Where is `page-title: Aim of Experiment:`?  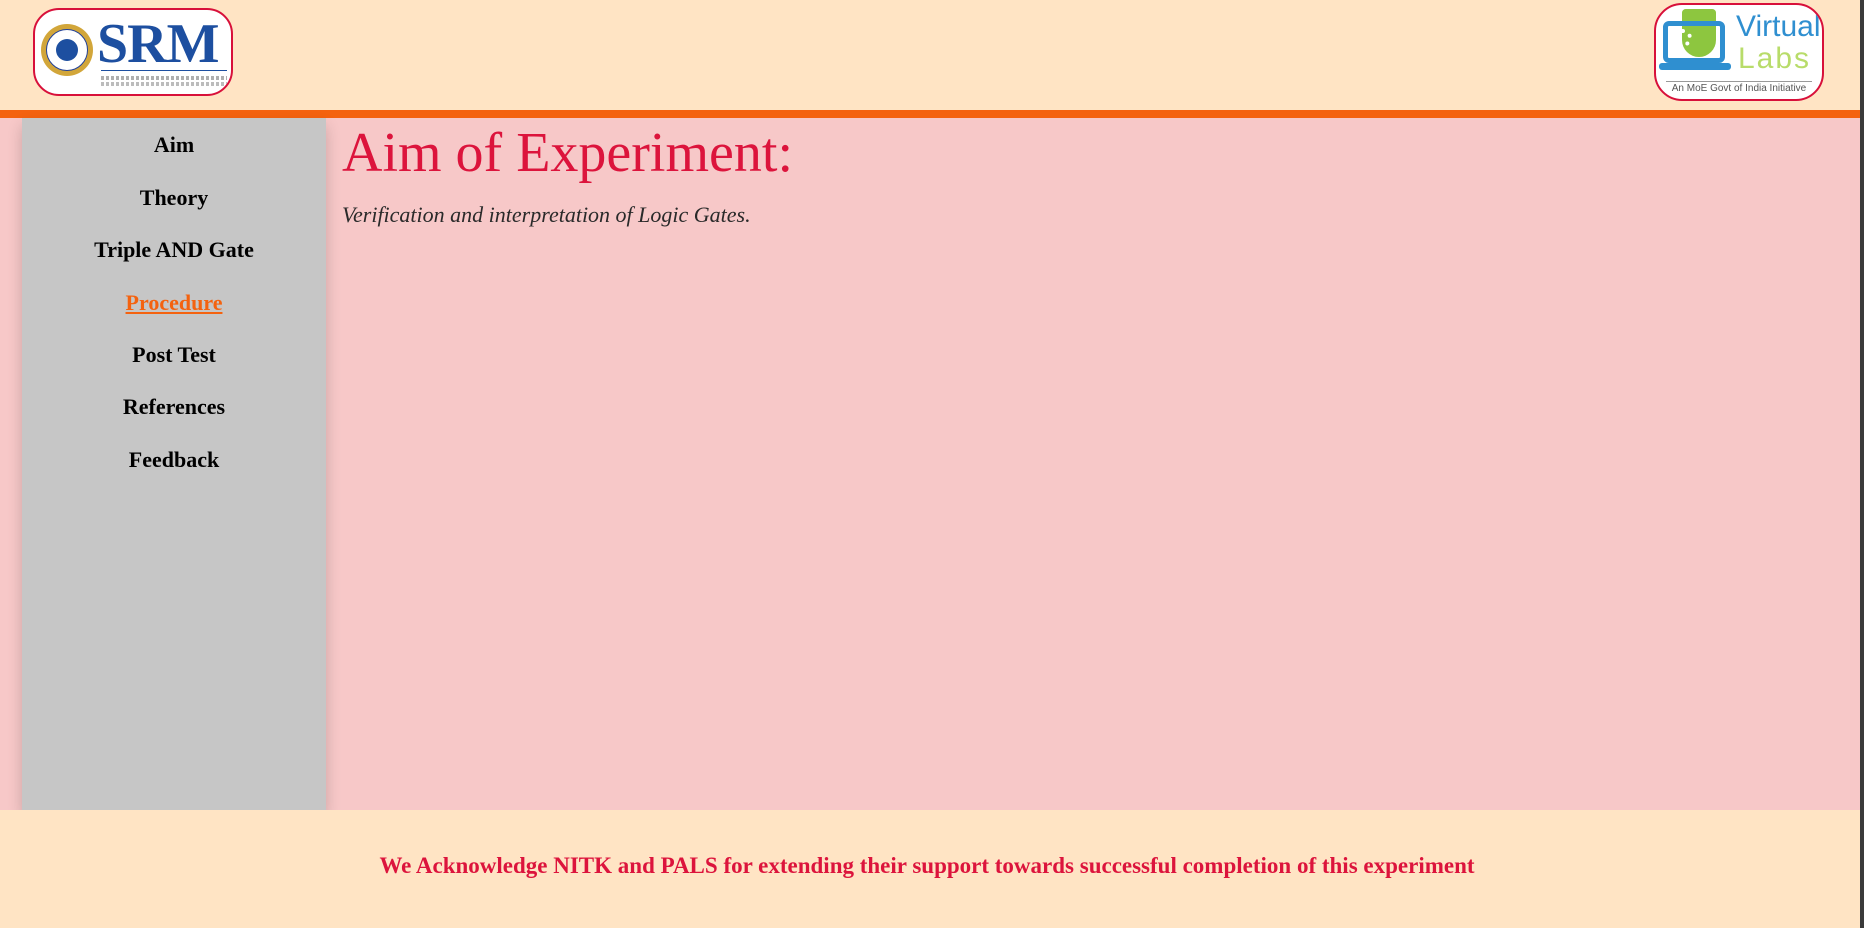 page-title: Aim of Experiment: is located at coordinates (568, 153).